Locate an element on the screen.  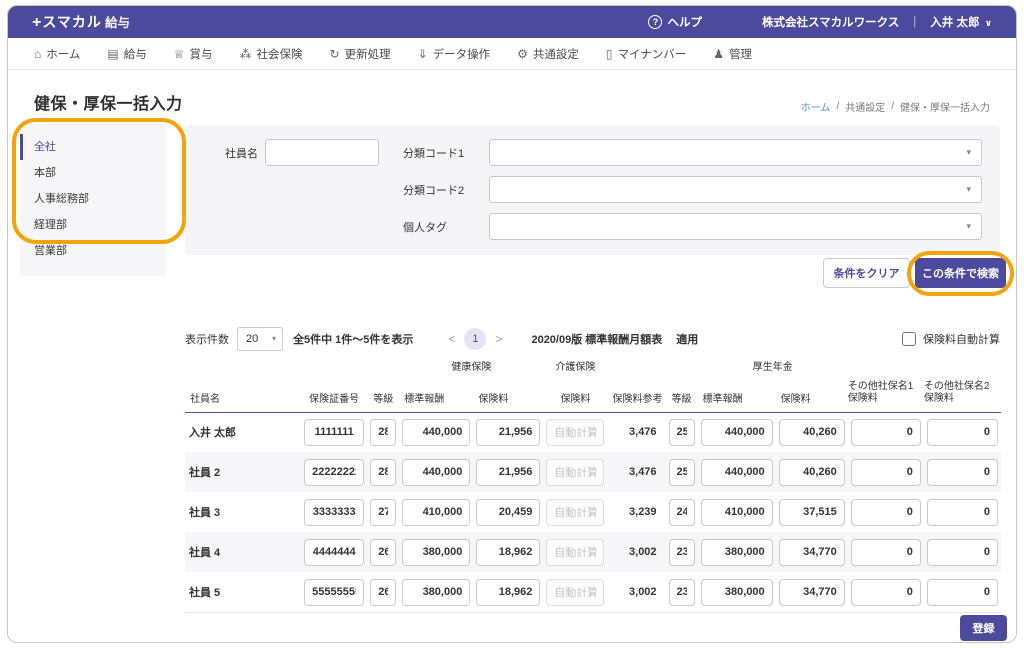
cert-no-input-cell is located at coordinates (334, 432).